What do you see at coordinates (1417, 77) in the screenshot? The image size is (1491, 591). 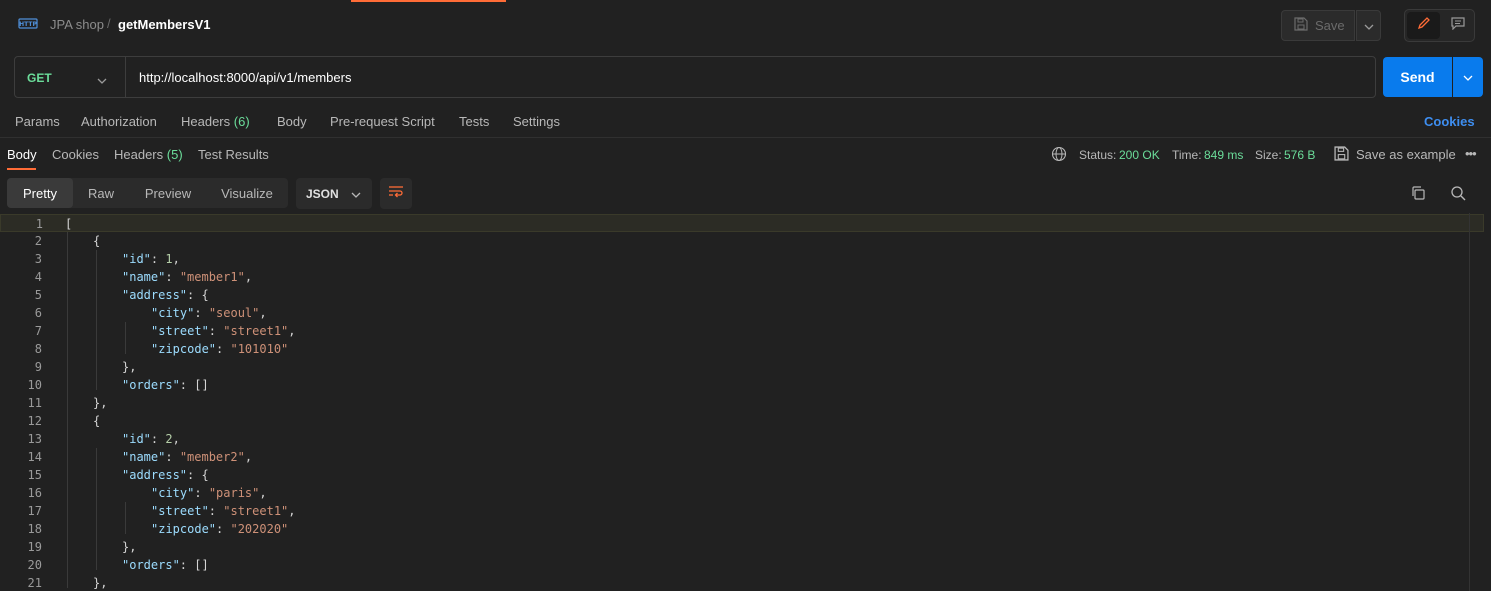 I see `send-button: Send` at bounding box center [1417, 77].